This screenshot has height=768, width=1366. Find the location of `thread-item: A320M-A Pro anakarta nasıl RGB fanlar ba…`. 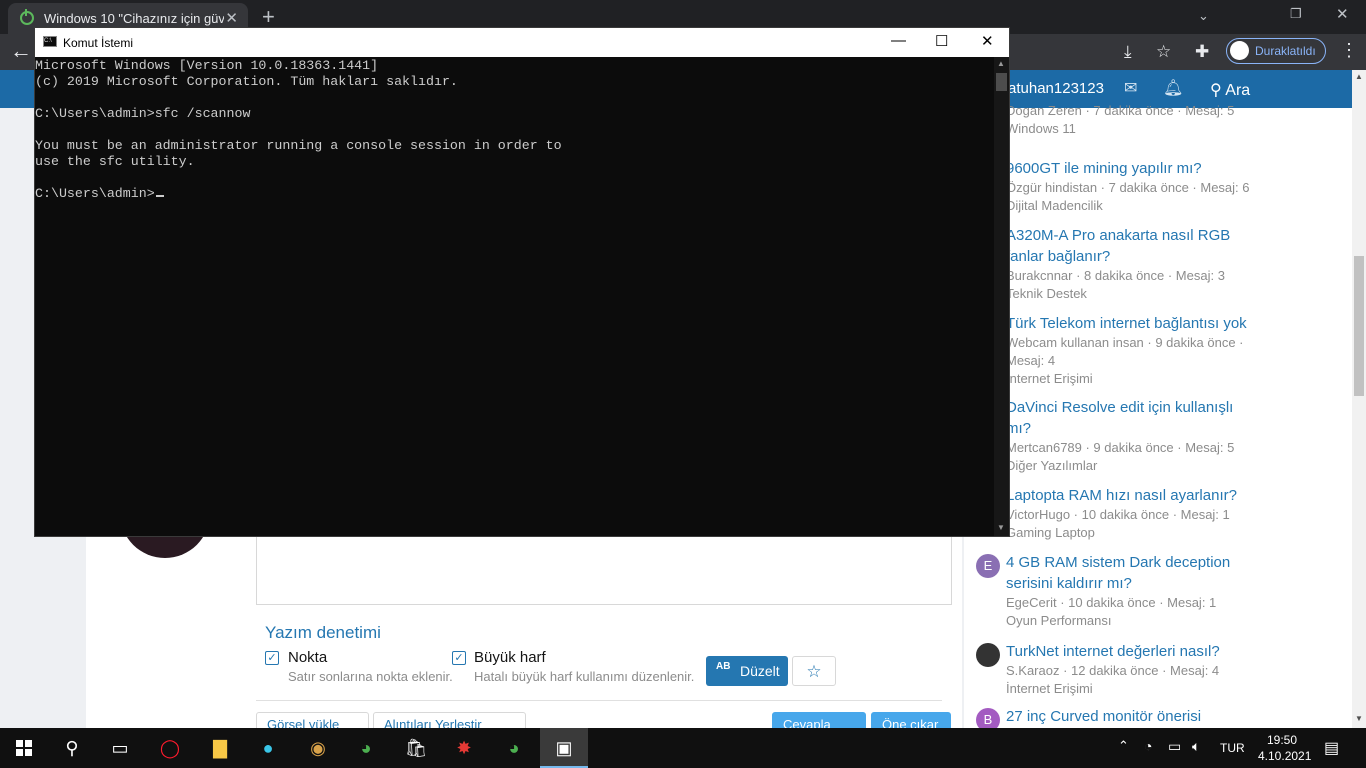

thread-item: A320M-A Pro anakarta nasıl RGB fanlar ba… is located at coordinates (1156, 264).